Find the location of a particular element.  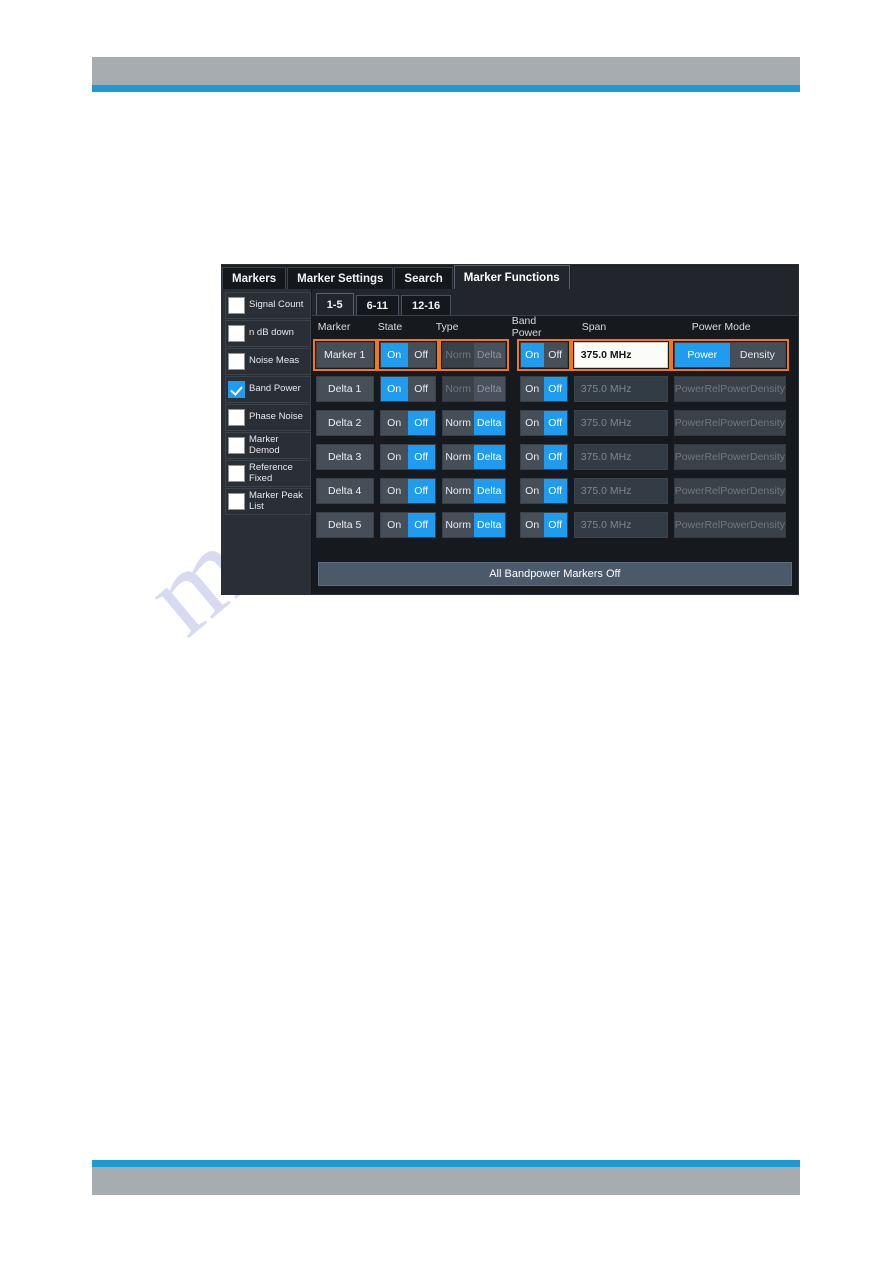

checkbox-checked-icon is located at coordinates (236, 389).